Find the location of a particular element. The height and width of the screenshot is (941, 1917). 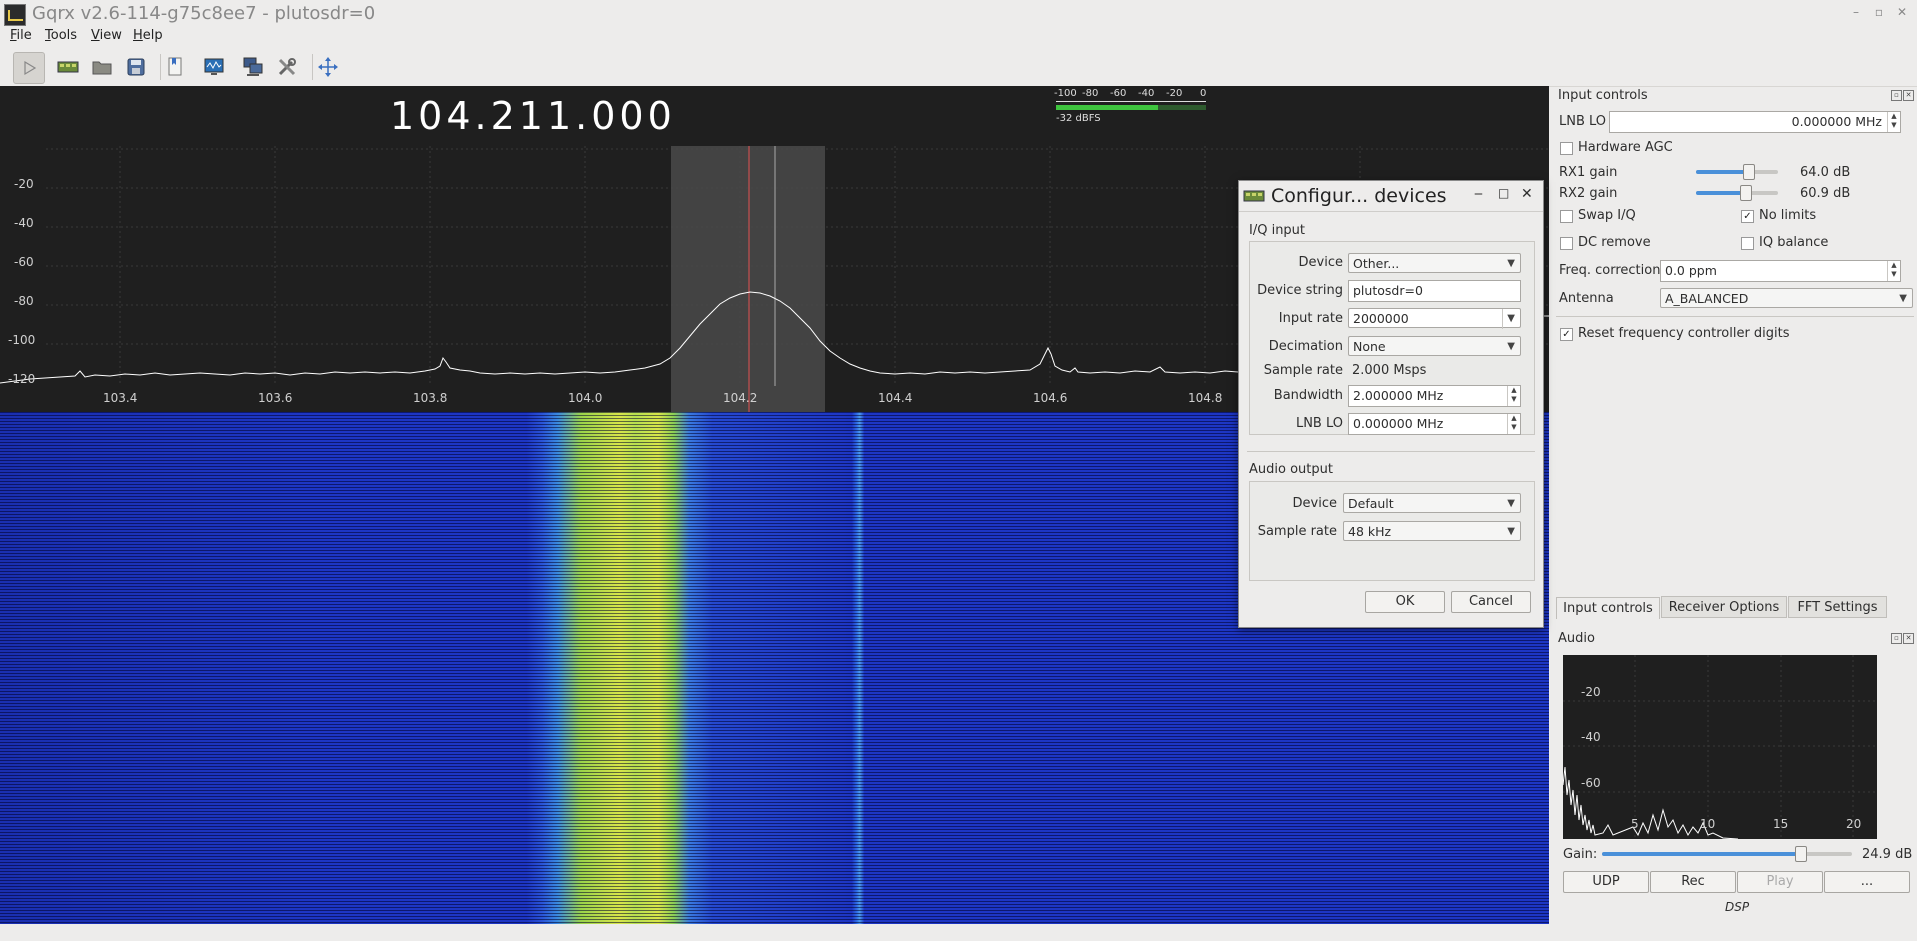

device-label: Device is located at coordinates (1320, 262).